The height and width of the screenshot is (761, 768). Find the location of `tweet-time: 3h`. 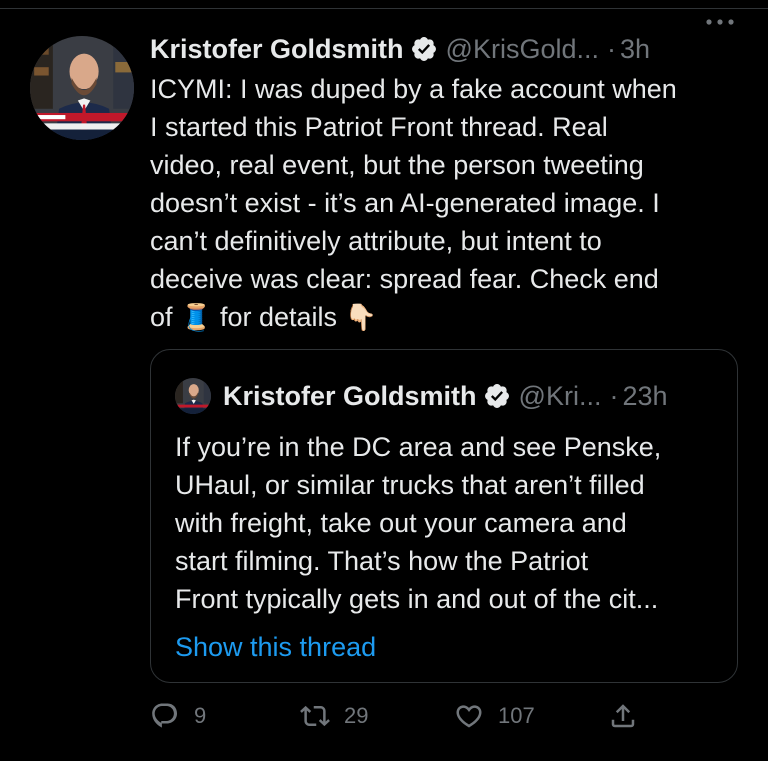

tweet-time: 3h is located at coordinates (635, 49).